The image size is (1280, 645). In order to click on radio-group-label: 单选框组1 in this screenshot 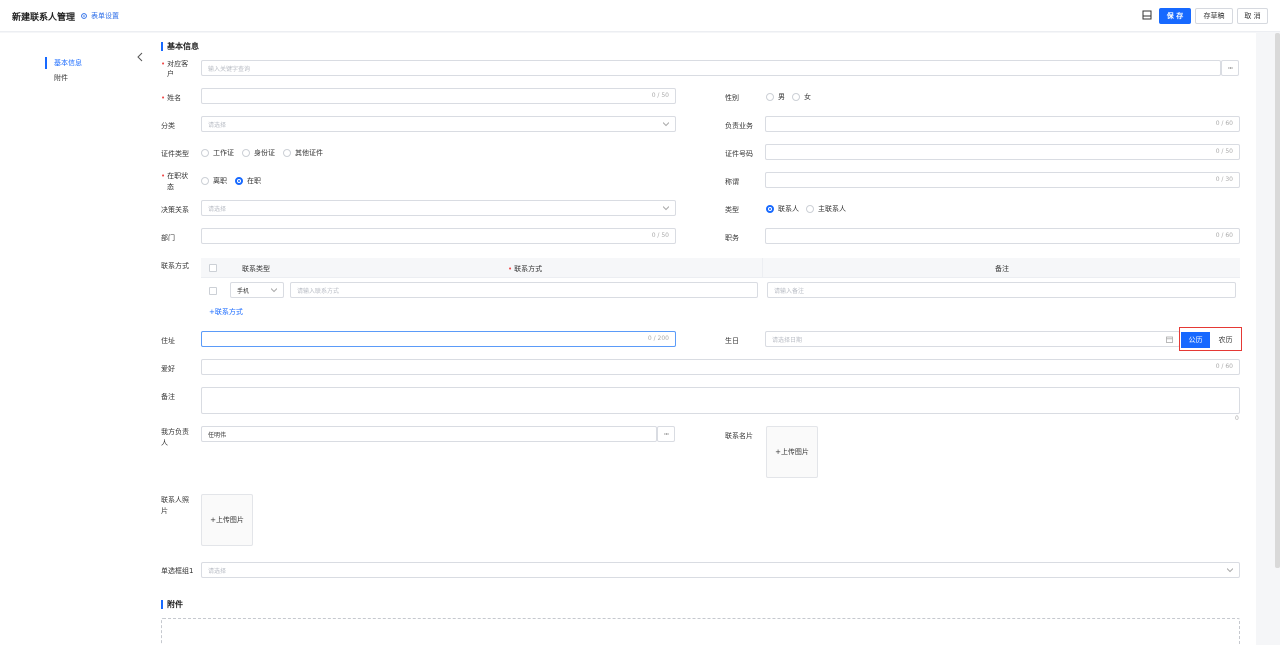, I will do `click(177, 571)`.